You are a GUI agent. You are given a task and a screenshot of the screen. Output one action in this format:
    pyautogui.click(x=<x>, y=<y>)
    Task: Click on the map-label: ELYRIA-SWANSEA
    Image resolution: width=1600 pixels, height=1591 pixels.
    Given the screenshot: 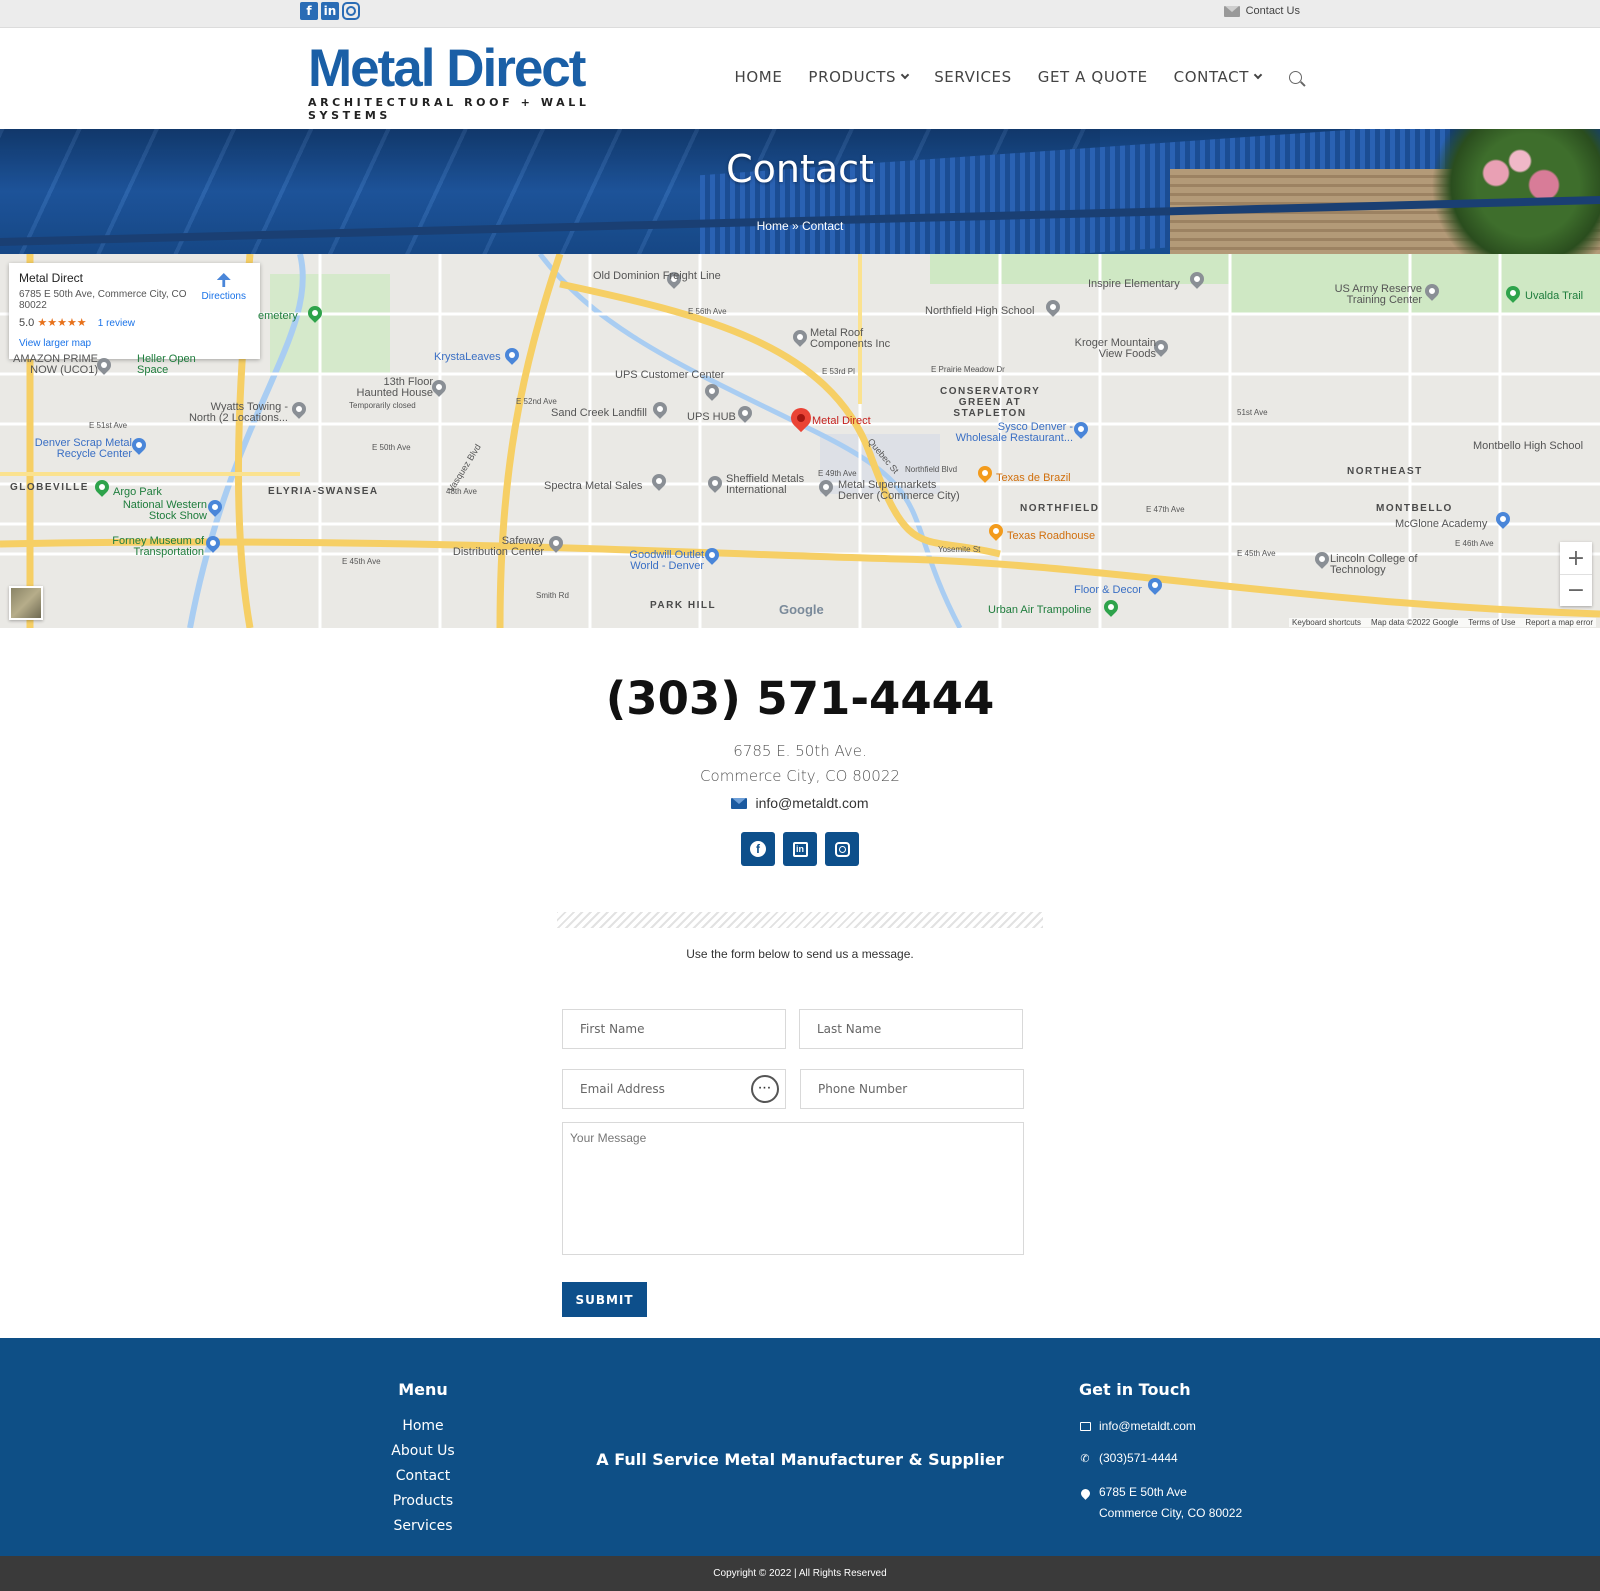 What is the action you would take?
    pyautogui.click(x=323, y=491)
    